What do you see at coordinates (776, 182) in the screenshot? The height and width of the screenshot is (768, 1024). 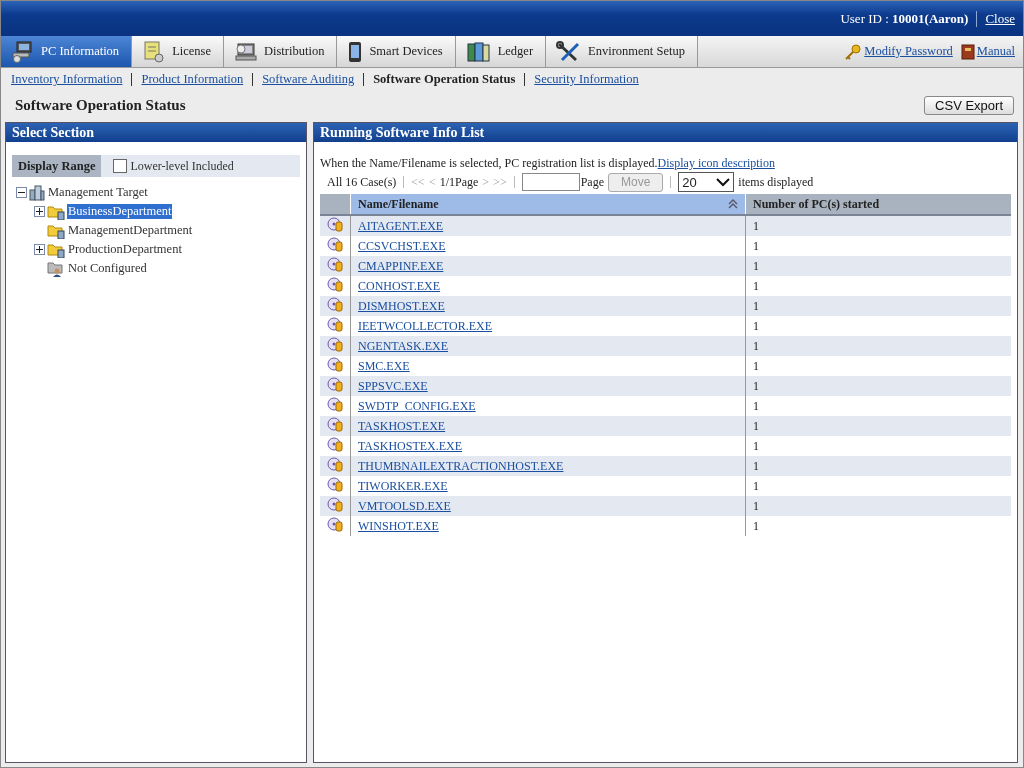 I see `per-page-label: items displayed` at bounding box center [776, 182].